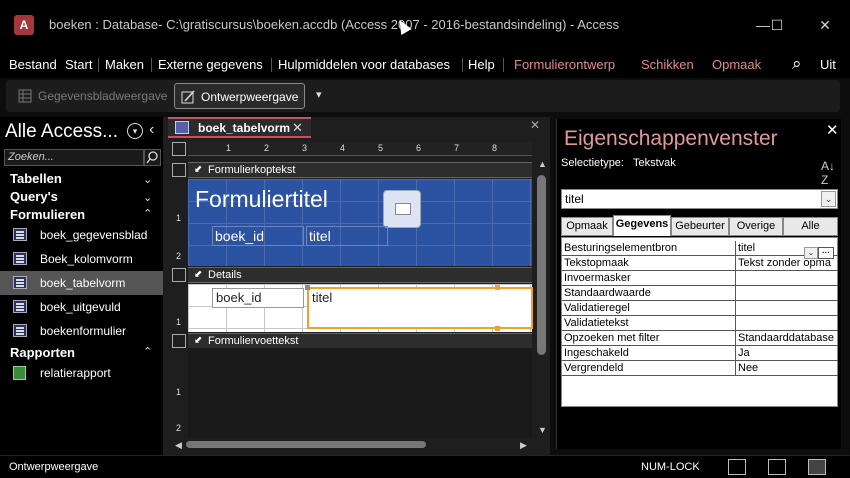 This screenshot has width=850, height=478. I want to click on tab-bestand: Bestand, so click(33, 64).